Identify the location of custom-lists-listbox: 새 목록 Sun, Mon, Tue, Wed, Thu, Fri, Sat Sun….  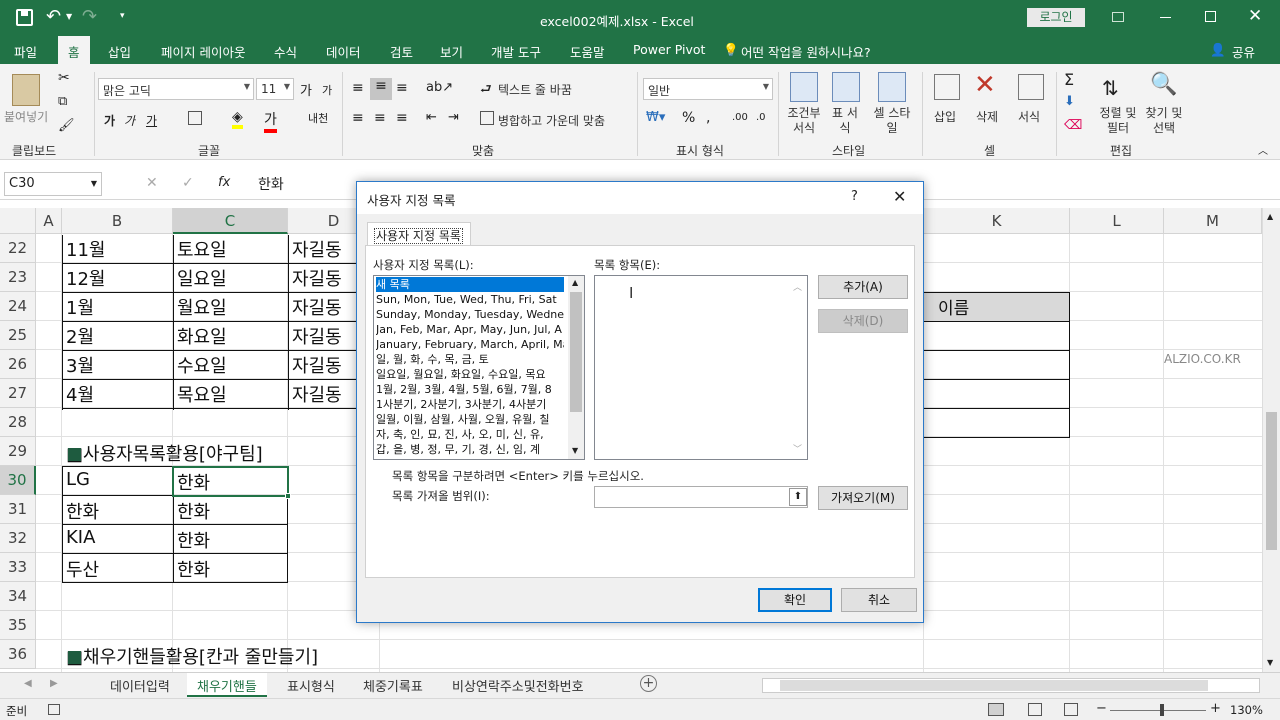
(479, 367).